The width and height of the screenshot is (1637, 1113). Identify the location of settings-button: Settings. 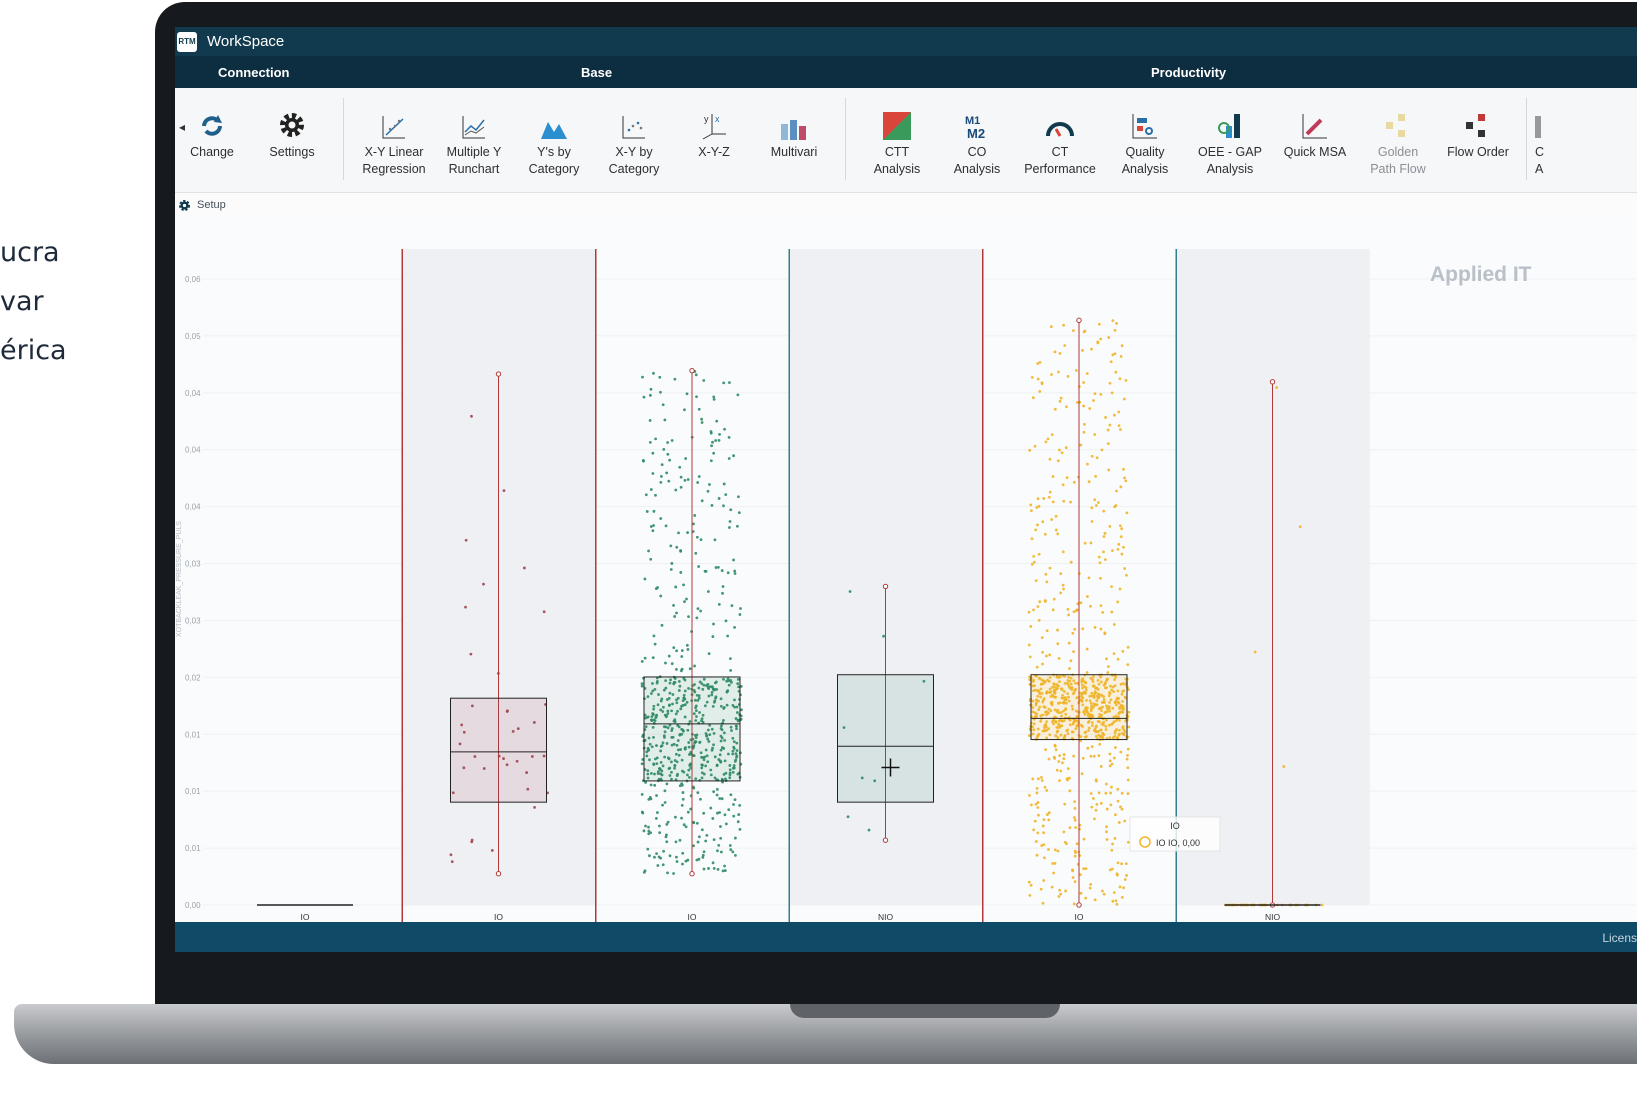
(292, 135).